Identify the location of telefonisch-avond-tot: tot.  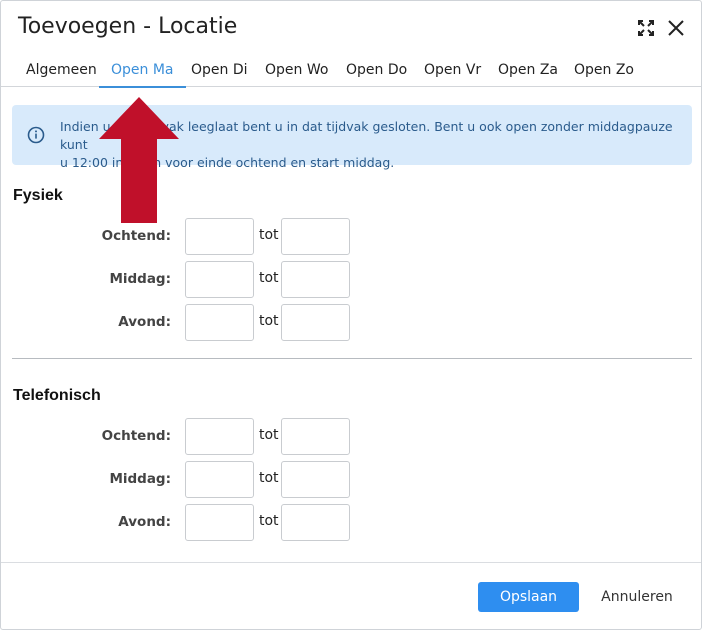
(269, 521).